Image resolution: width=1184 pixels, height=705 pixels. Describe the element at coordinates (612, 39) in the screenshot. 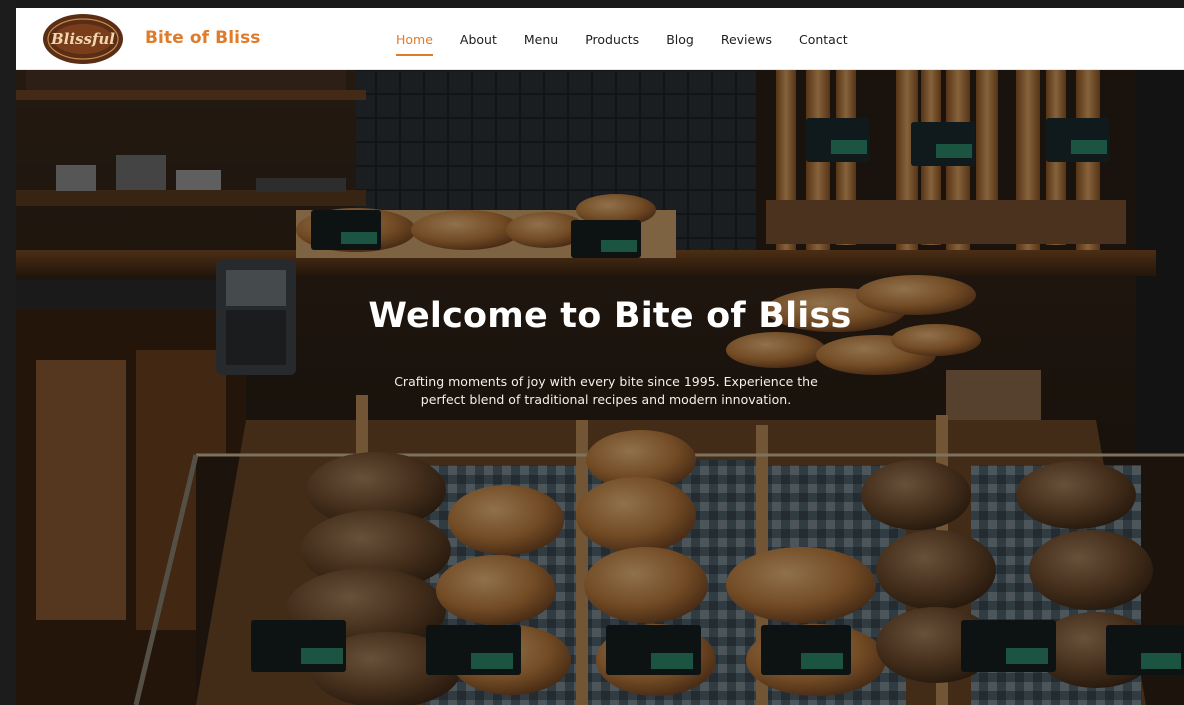

I see `nav-products: Products` at that location.